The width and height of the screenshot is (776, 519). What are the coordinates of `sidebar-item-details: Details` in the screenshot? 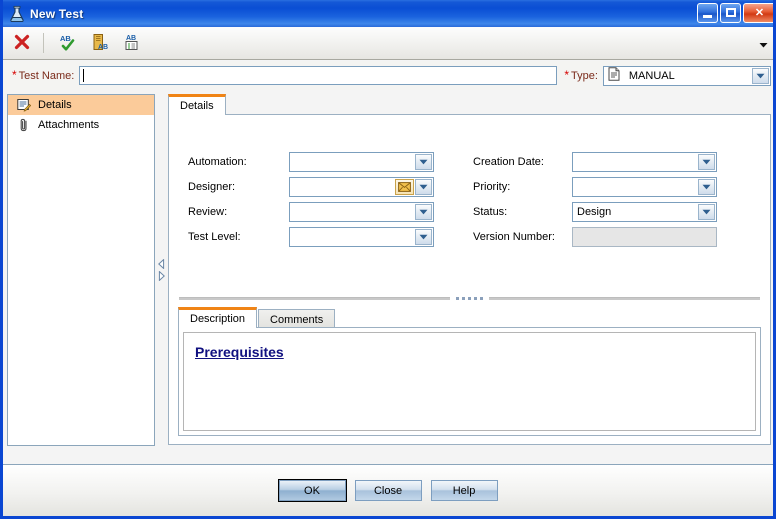 It's located at (81, 105).